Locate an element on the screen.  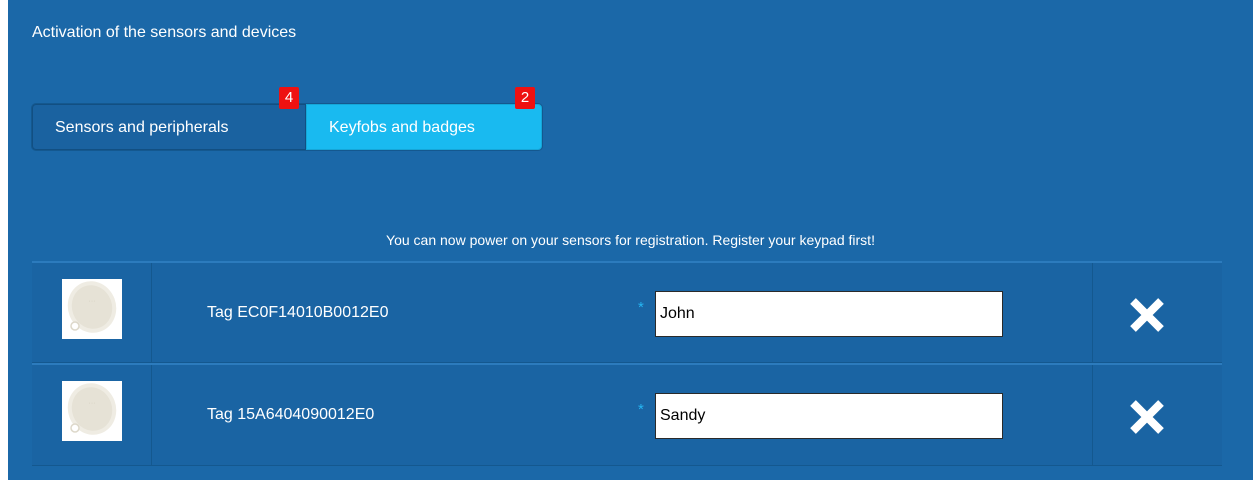
tab-count-badge: 2 is located at coordinates (525, 98).